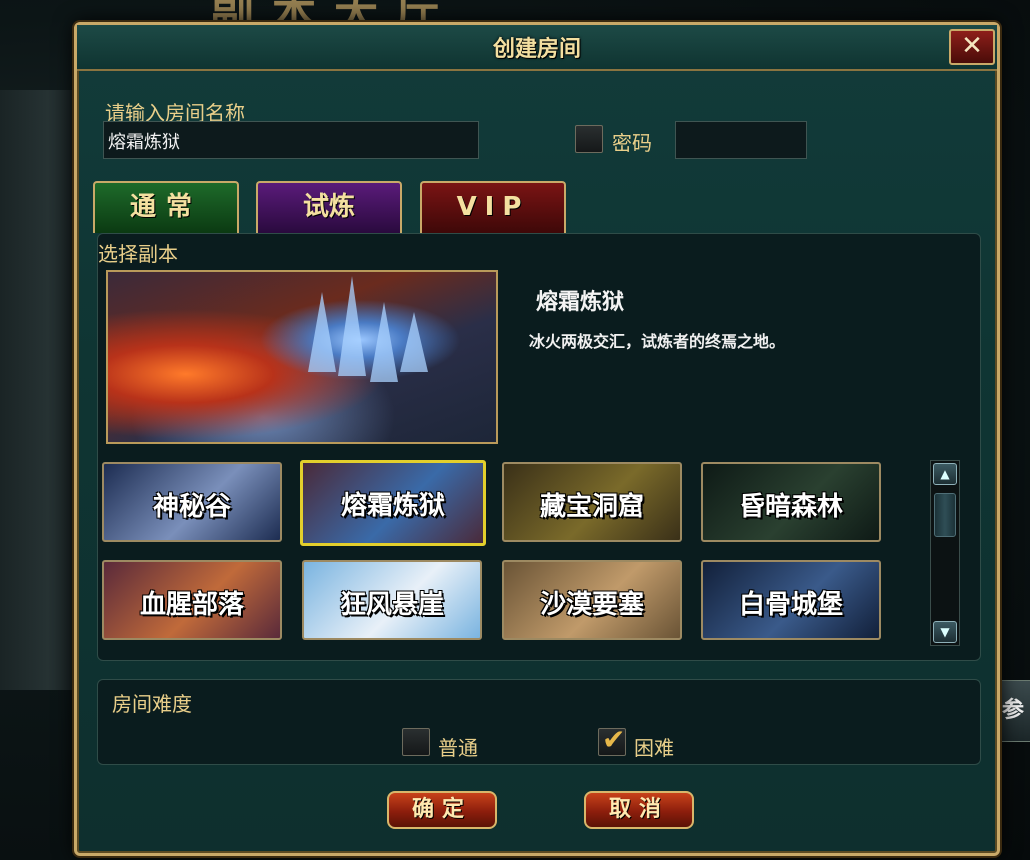 This screenshot has height=860, width=1030. What do you see at coordinates (302, 357) in the screenshot?
I see `dungeon-preview-image` at bounding box center [302, 357].